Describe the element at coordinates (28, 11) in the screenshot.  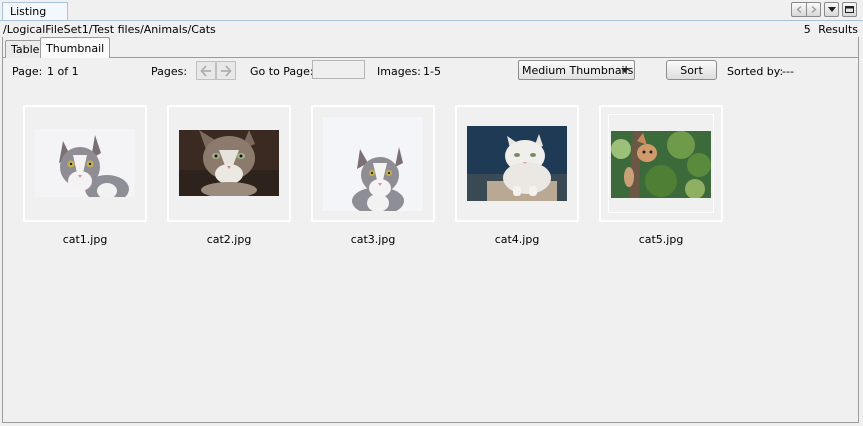
I see `listing-window-tab-label: Listing` at that location.